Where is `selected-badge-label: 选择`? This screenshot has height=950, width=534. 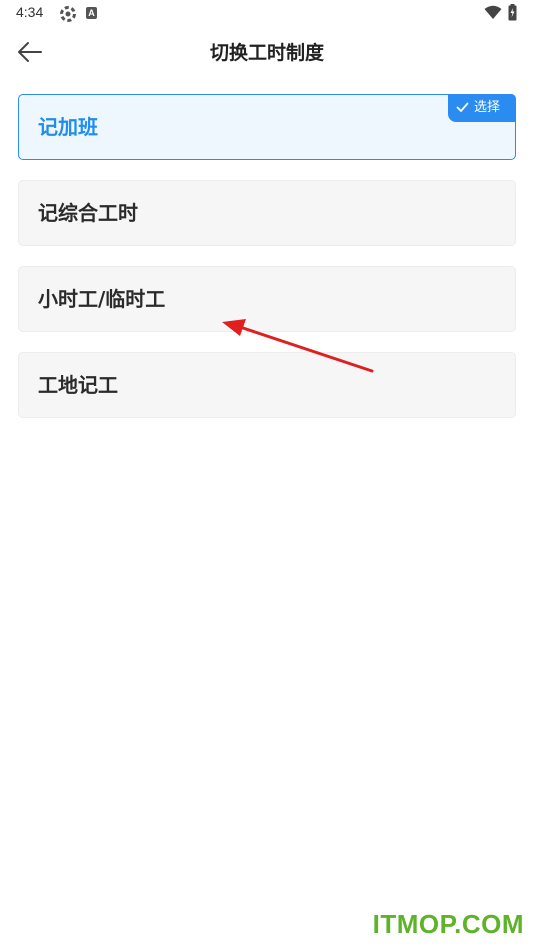 selected-badge-label: 选择 is located at coordinates (487, 107).